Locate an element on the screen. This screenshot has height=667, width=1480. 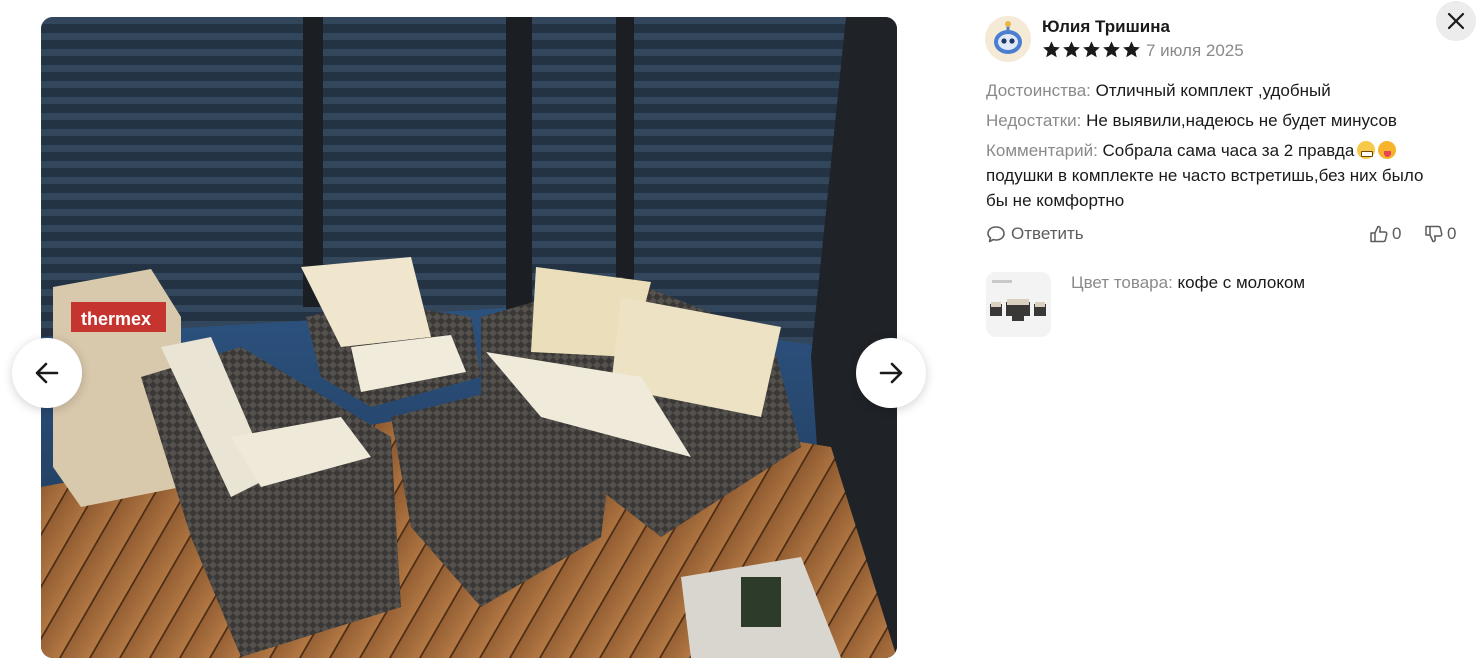
grimacing-face-emoji-icon is located at coordinates (1366, 150).